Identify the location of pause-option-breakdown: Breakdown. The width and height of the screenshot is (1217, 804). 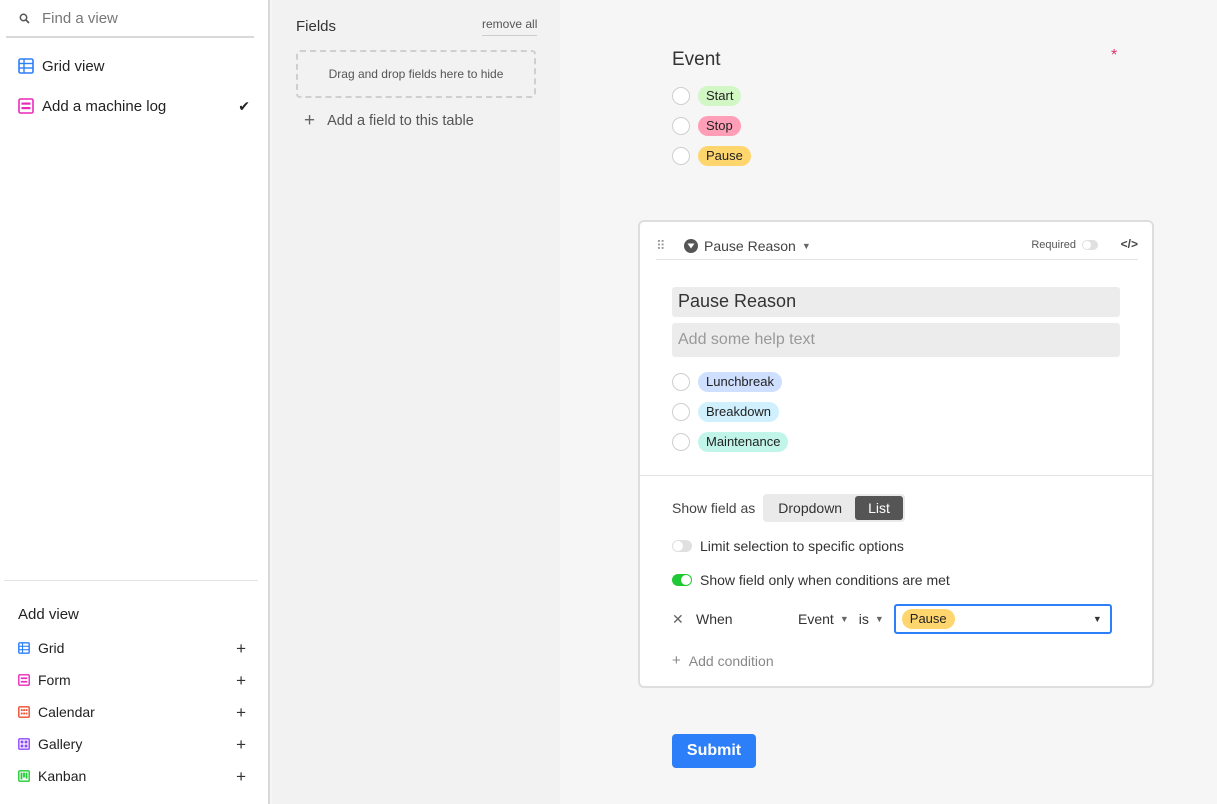
(726, 412).